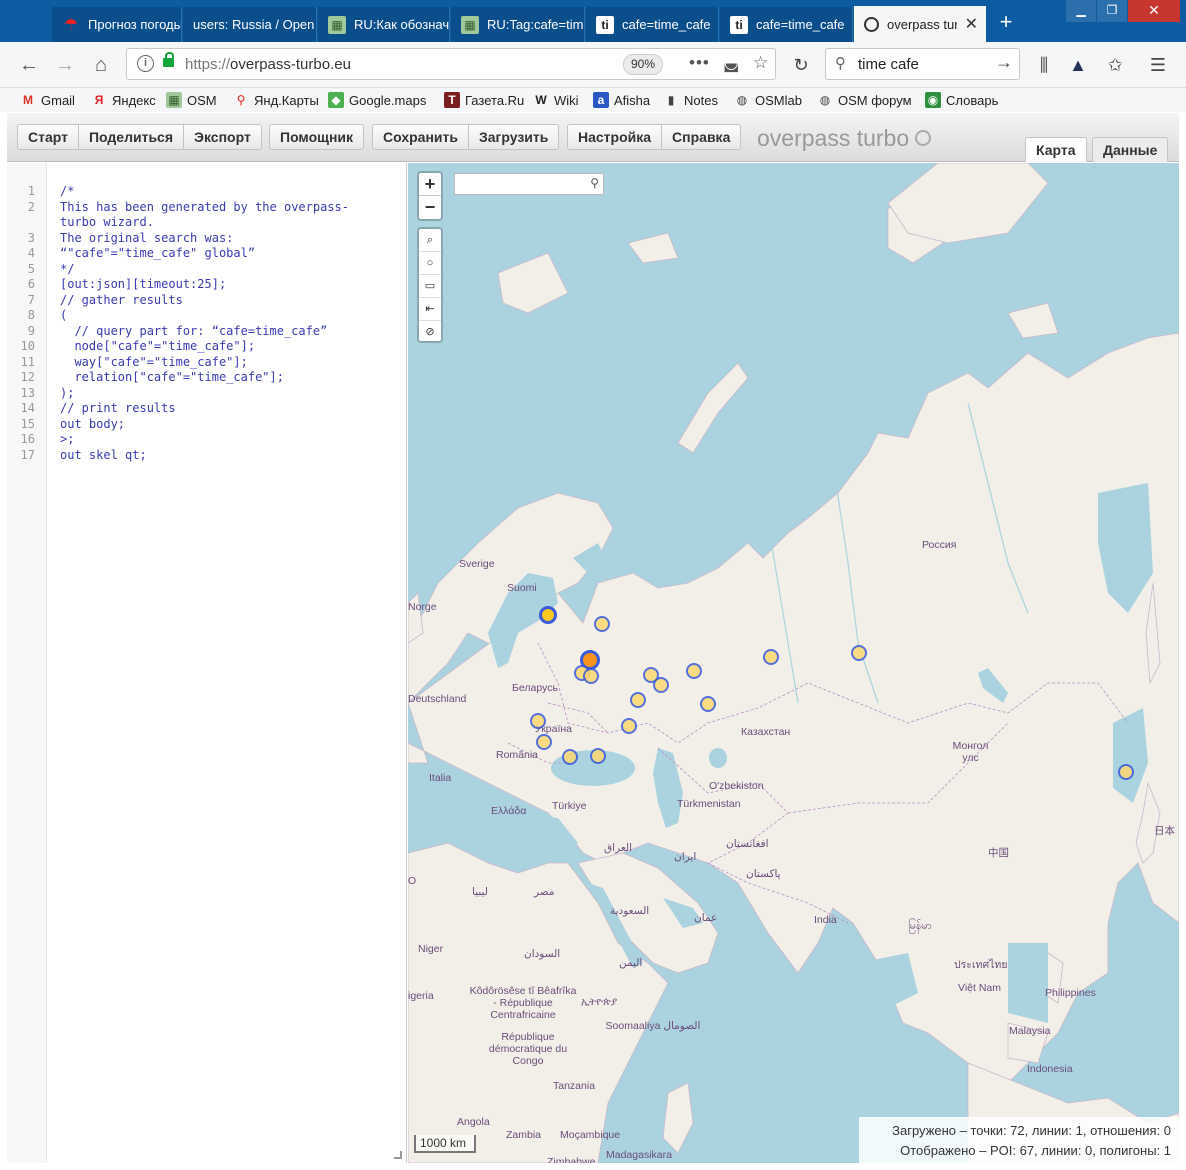 The height and width of the screenshot is (1170, 1186). Describe the element at coordinates (699, 63) in the screenshot. I see `page-actions-icon: •••` at that location.